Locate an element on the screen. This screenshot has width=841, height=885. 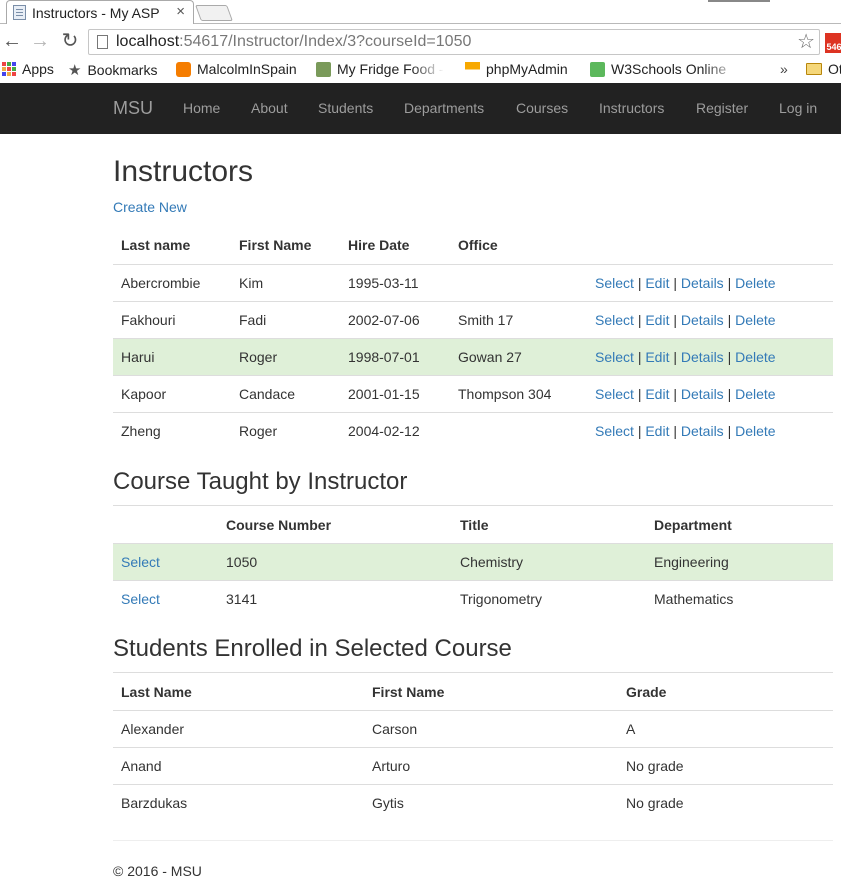
cell-grade: No grade is located at coordinates (725, 803).